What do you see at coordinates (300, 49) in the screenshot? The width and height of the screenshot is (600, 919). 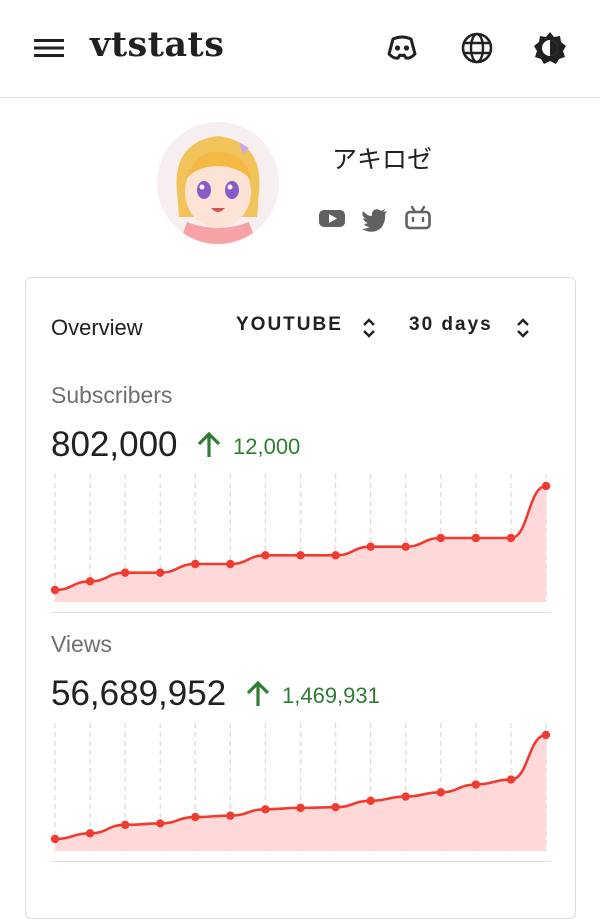 I see `app-header: vtstats` at bounding box center [300, 49].